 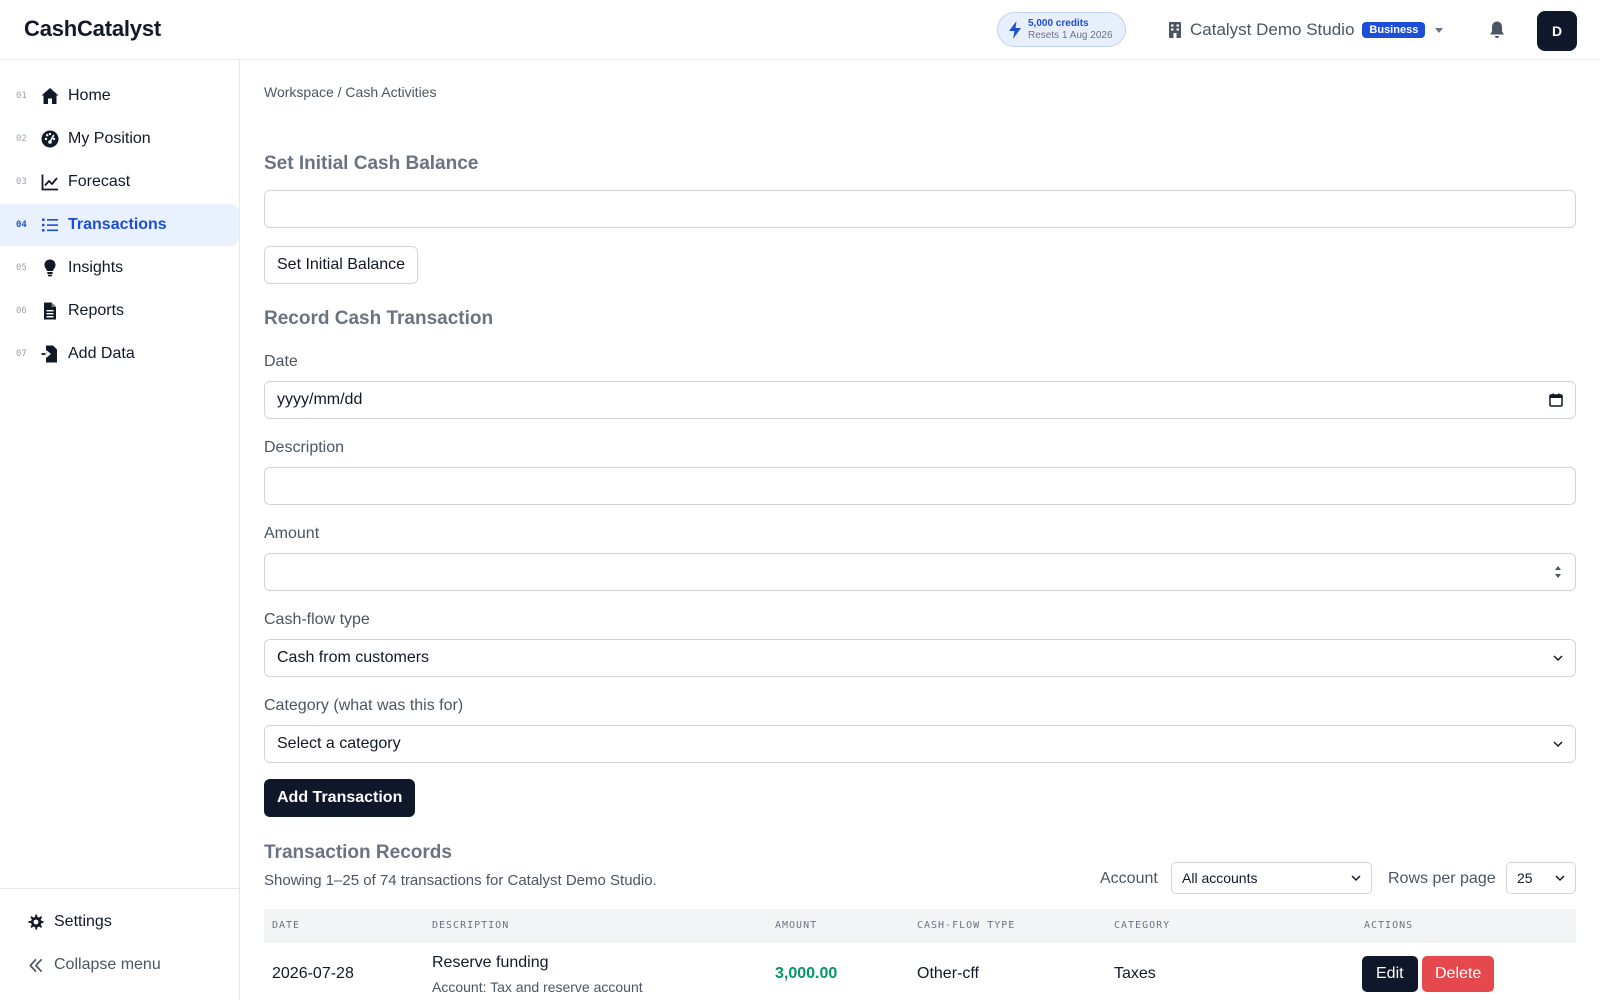 I want to click on nav-number: 03, so click(x=21, y=182).